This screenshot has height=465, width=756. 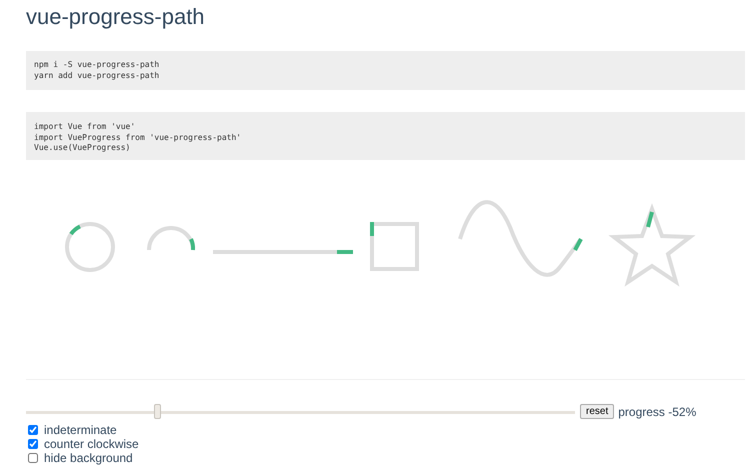 I want to click on option-label: hide background, so click(x=88, y=457).